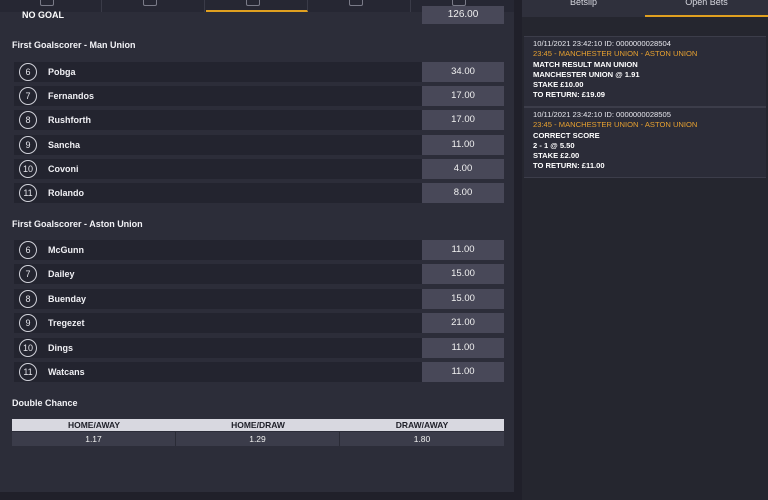  I want to click on player-row: 8 Buenday 15.00, so click(259, 299).